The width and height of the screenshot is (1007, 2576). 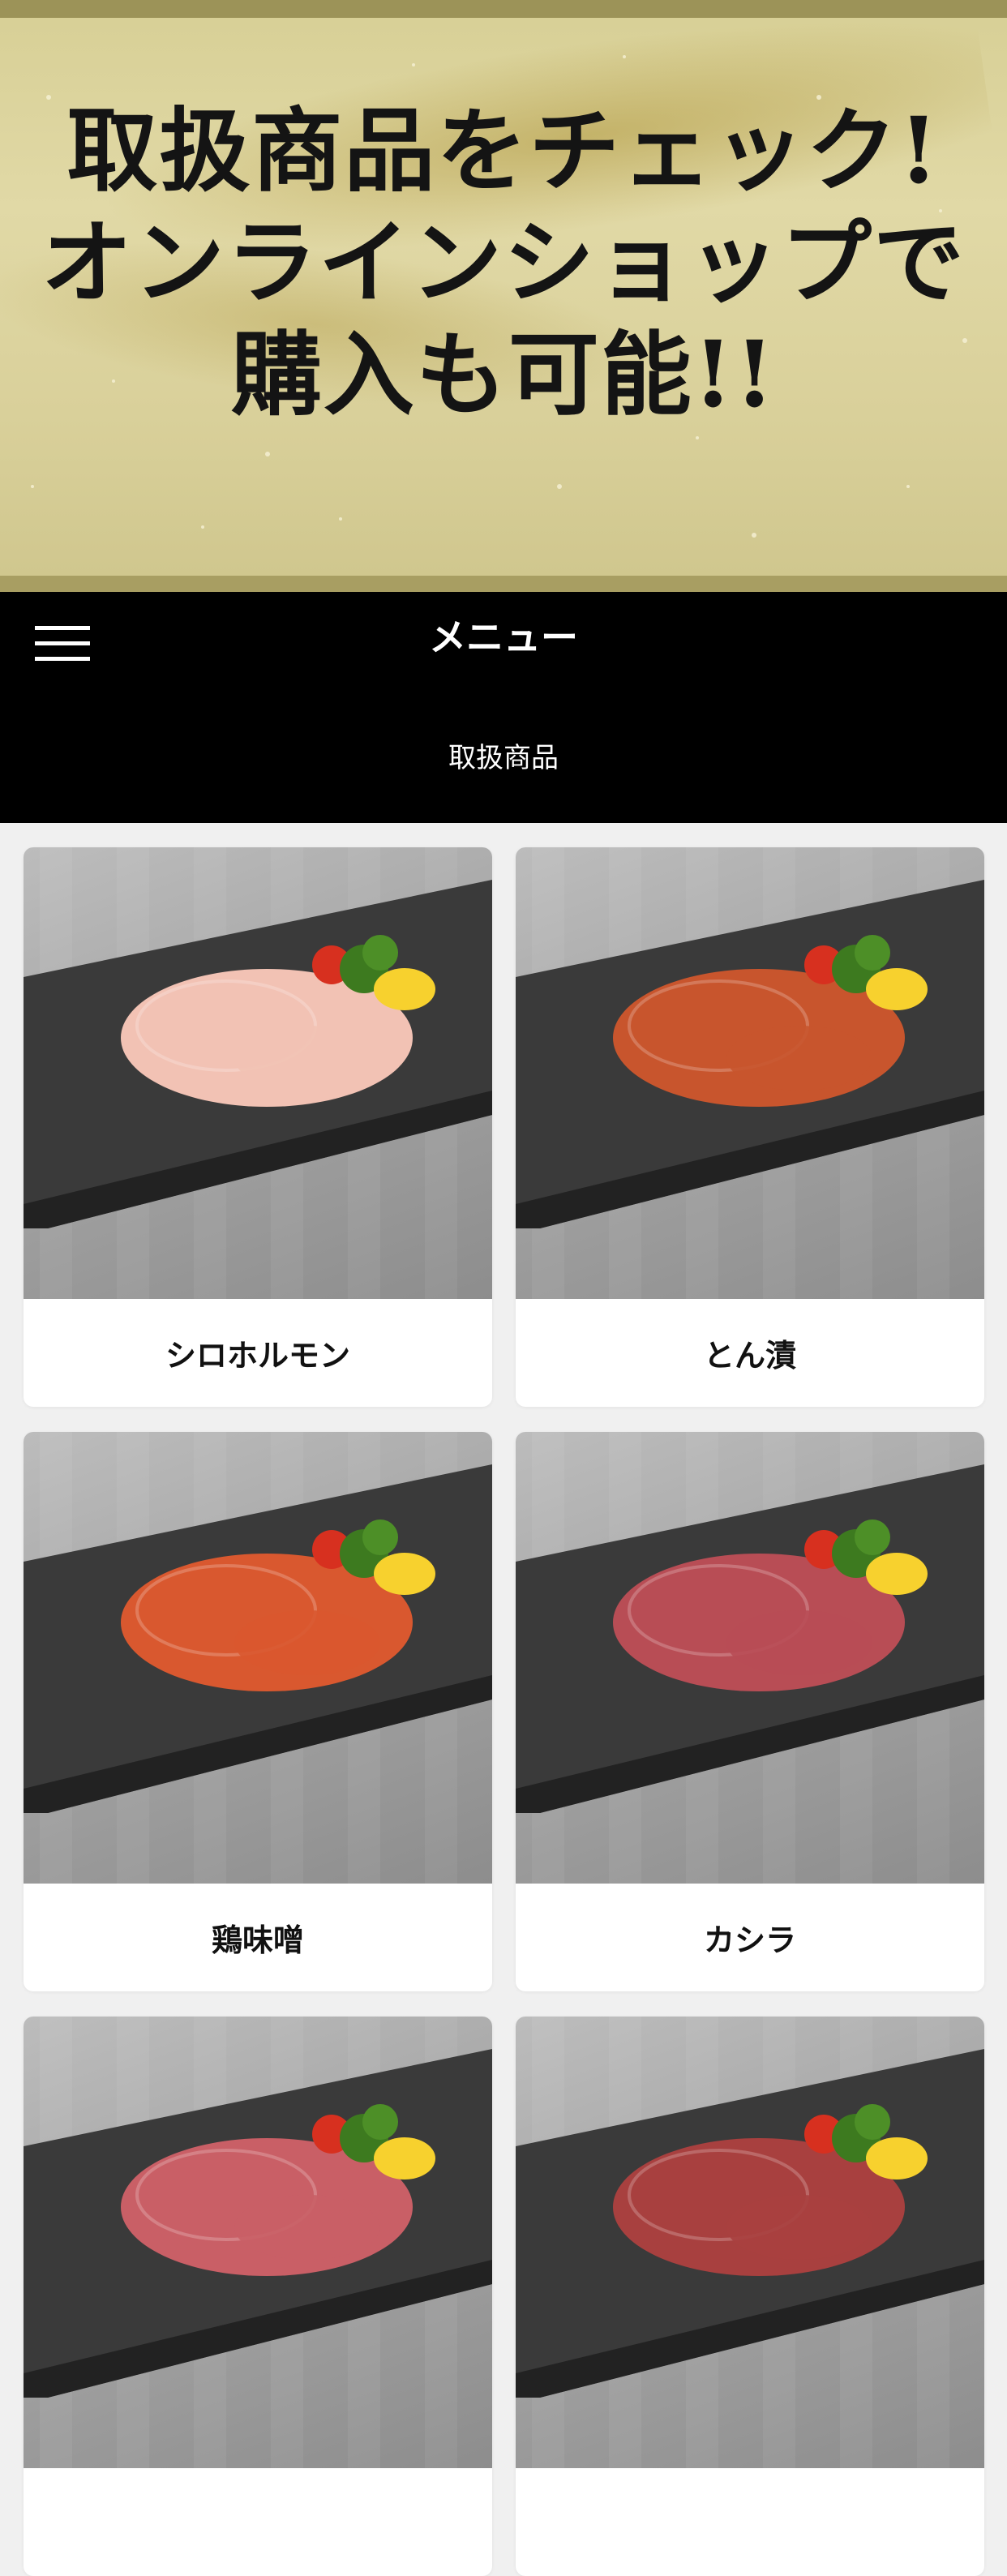 I want to click on product-card: シロホルモン, so click(x=258, y=1127).